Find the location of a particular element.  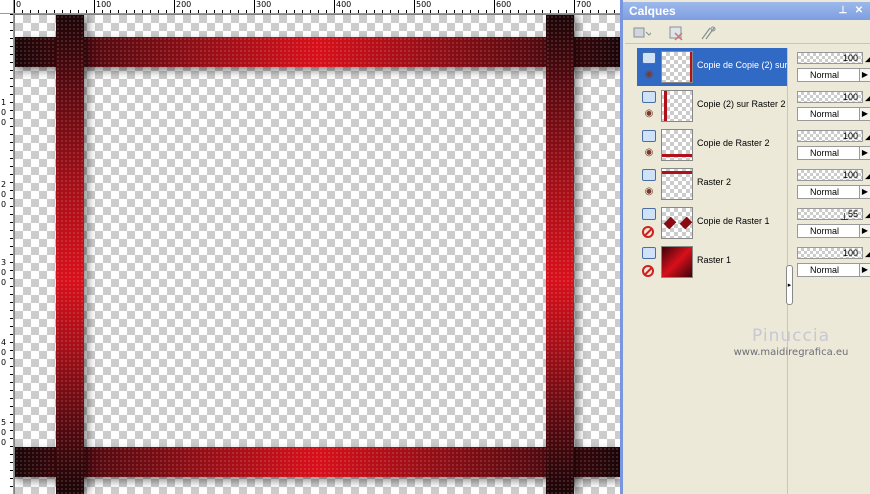

layer-thumbnail is located at coordinates (677, 262).